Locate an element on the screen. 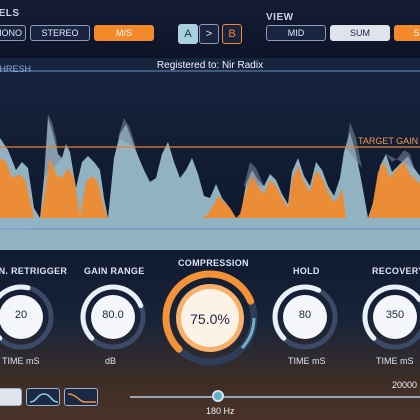 The image size is (420, 420). mono-button: MONO is located at coordinates (13, 33).